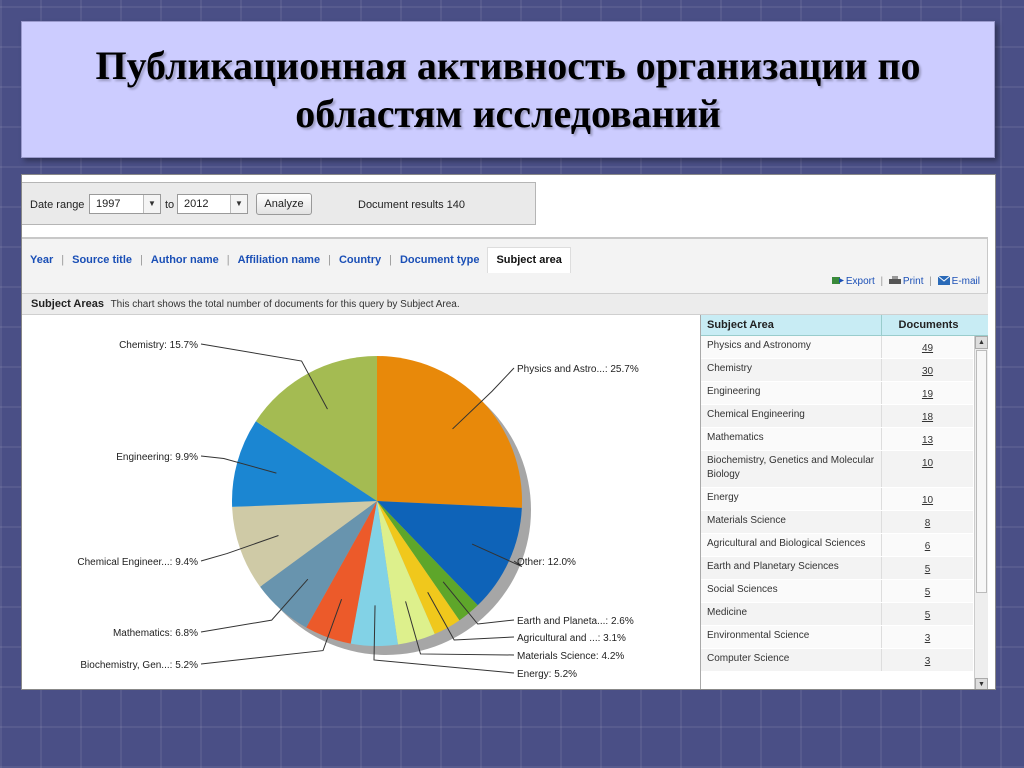 Image resolution: width=1024 pixels, height=768 pixels. I want to click on scrollbar-thumb, so click(981, 471).